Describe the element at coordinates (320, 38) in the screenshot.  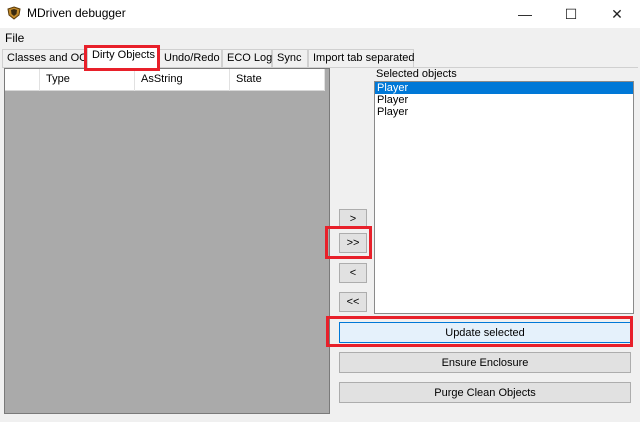
I see `menu-bar: File` at that location.